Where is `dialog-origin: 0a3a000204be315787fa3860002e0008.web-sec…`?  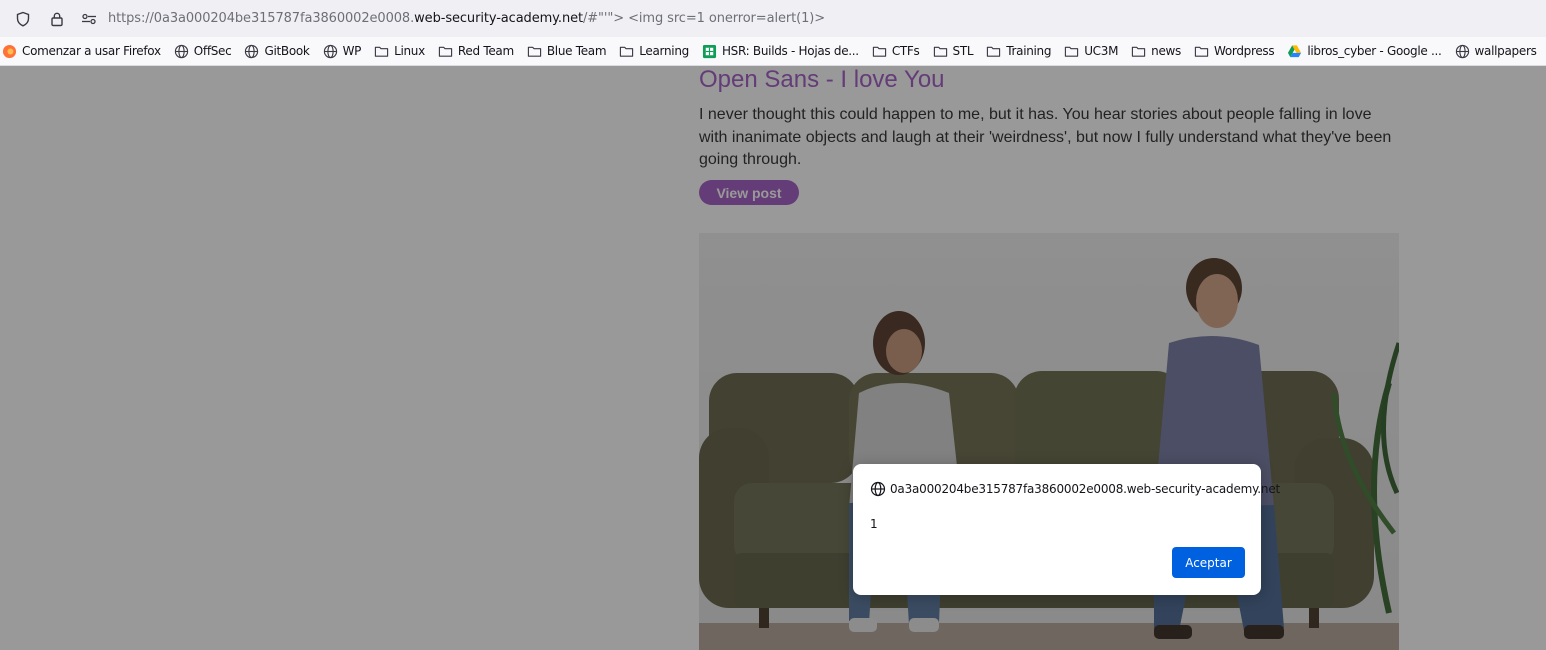 dialog-origin: 0a3a000204be315787fa3860002e0008.web-sec… is located at coordinates (1085, 489).